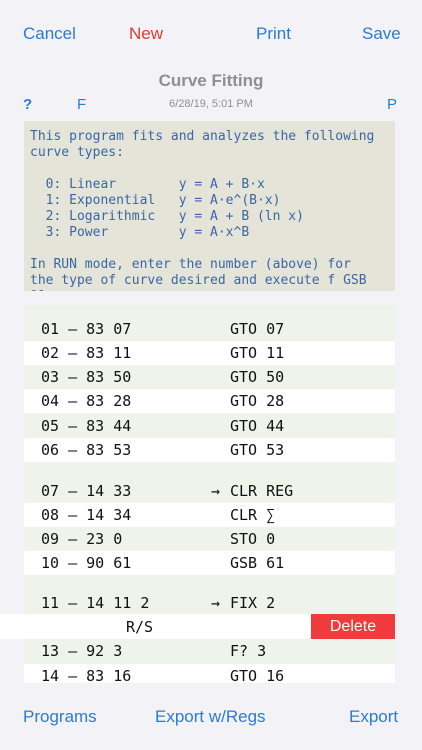 Image resolution: width=422 pixels, height=750 pixels. Describe the element at coordinates (211, 80) in the screenshot. I see `program-title: Curve Fitting` at that location.